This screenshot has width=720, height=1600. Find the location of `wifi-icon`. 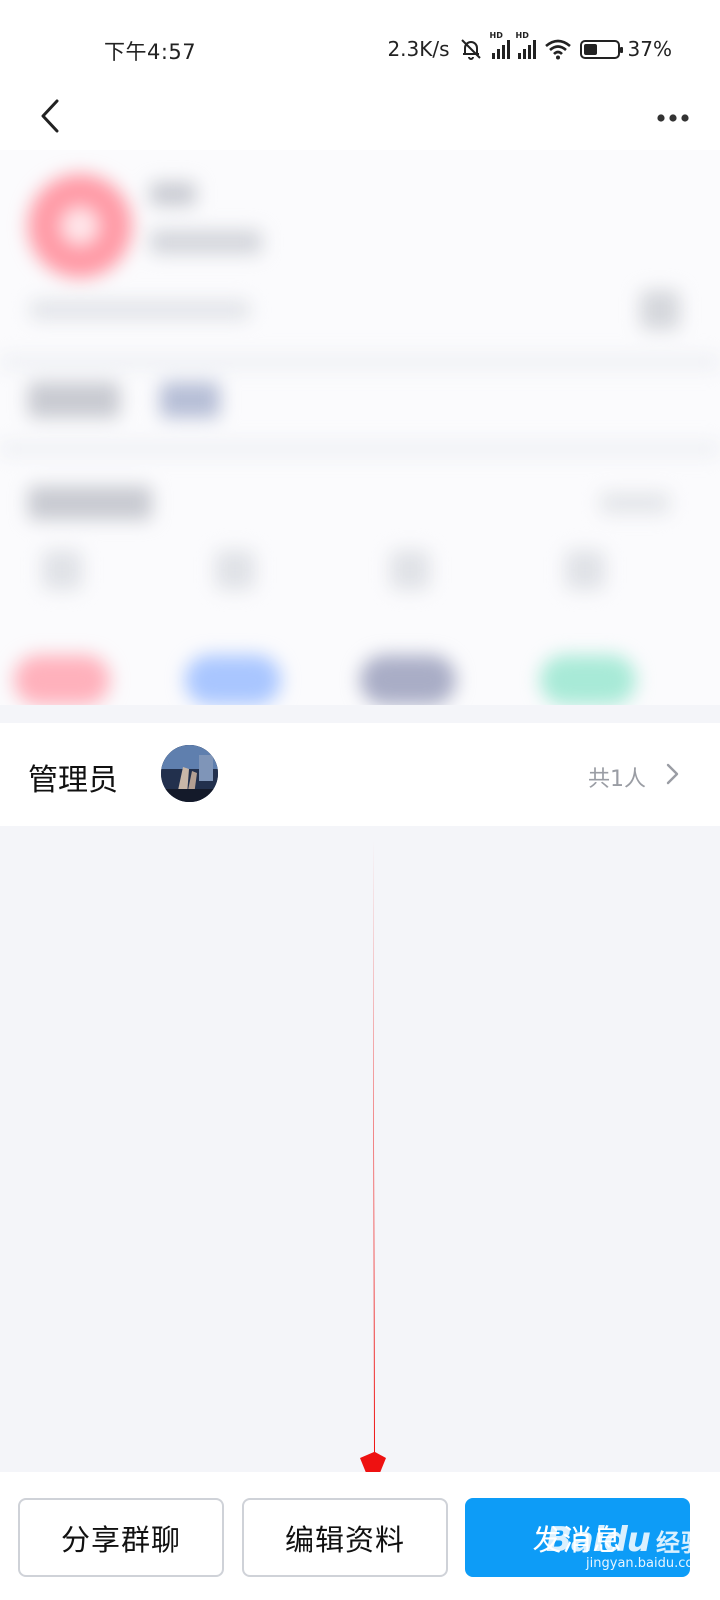

wifi-icon is located at coordinates (557, 49).